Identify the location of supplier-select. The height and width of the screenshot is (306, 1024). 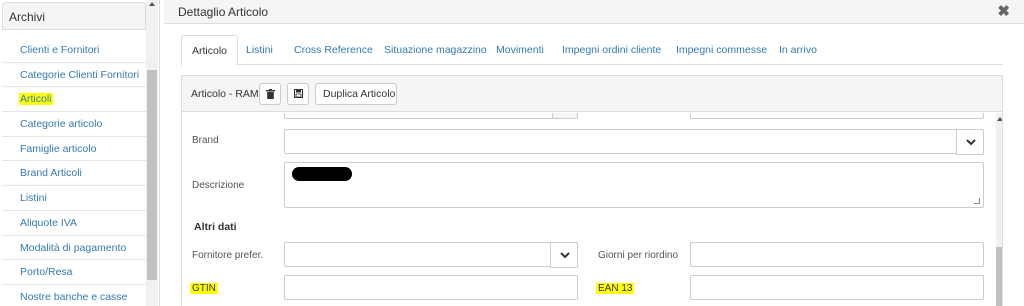
(431, 255).